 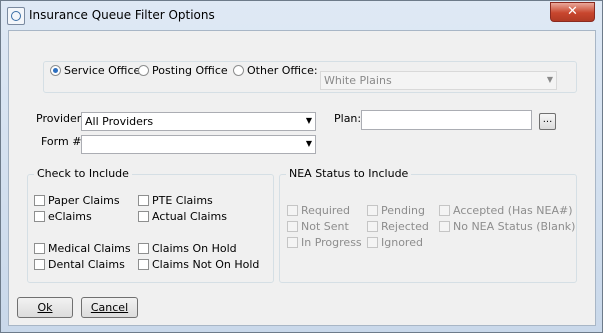 What do you see at coordinates (83, 173) in the screenshot?
I see `group-title: Check to Include` at bounding box center [83, 173].